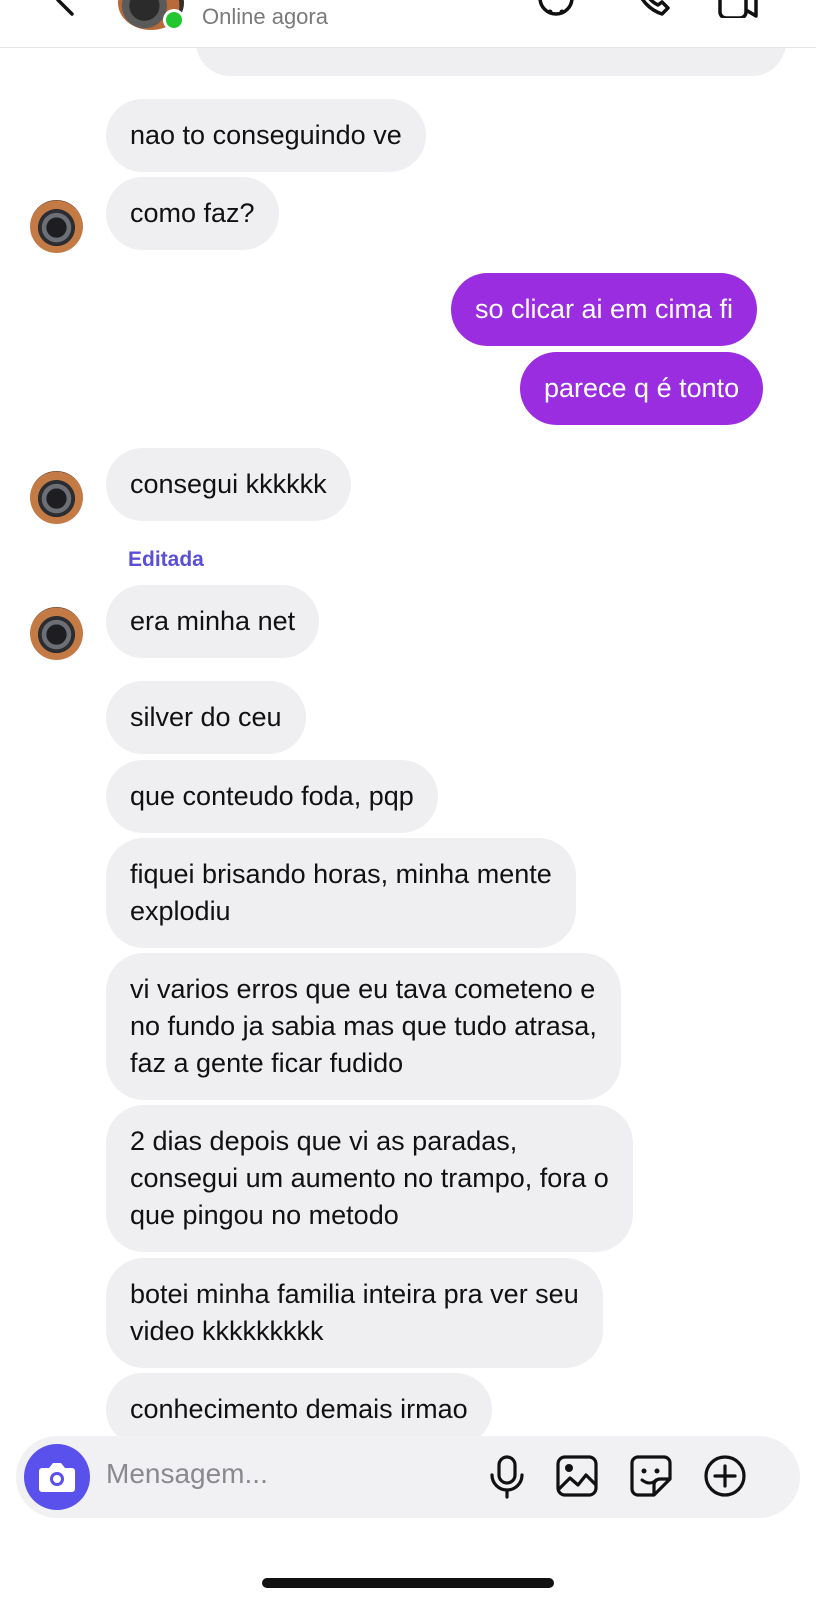 The image size is (816, 1600). What do you see at coordinates (206, 717) in the screenshot?
I see `message-incoming: silver do ceu` at bounding box center [206, 717].